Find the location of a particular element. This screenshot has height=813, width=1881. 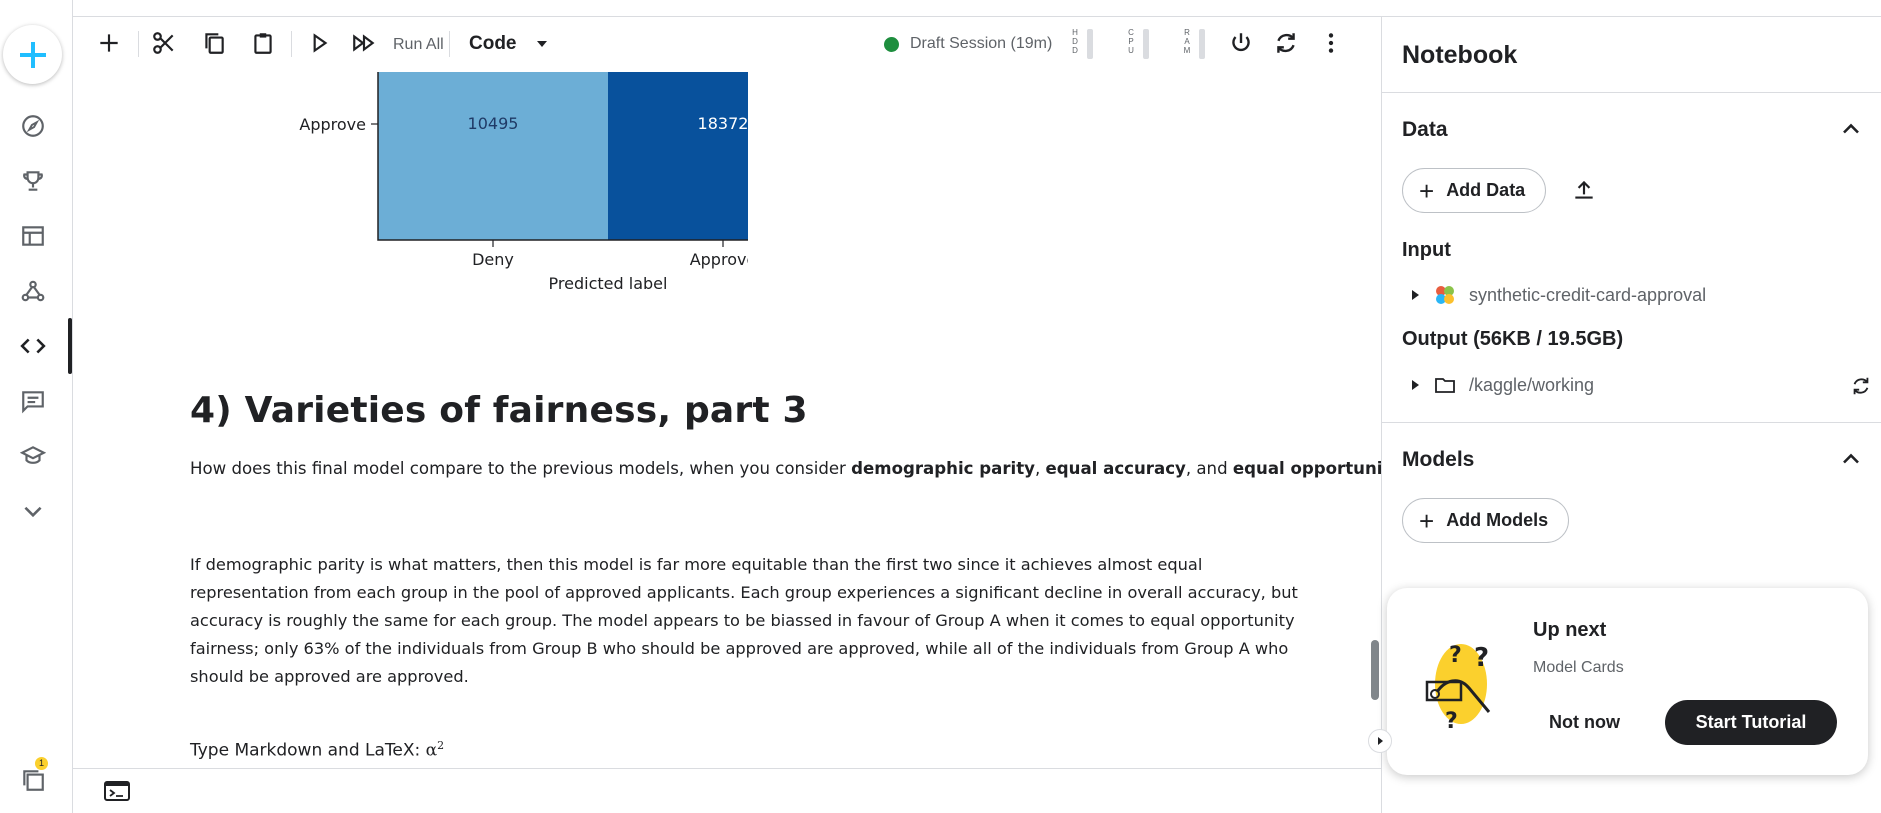

tutorial-illustration-icon: ? ? ? is located at coordinates (1458, 686).